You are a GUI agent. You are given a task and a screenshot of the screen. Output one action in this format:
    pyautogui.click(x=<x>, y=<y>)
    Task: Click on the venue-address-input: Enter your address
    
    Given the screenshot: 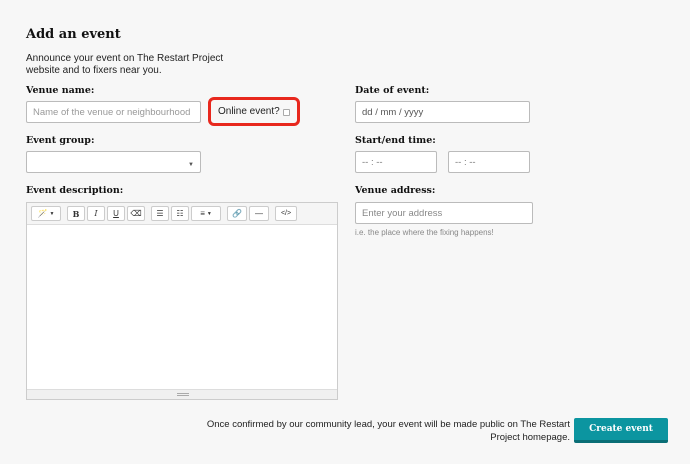 What is the action you would take?
    pyautogui.click(x=444, y=213)
    